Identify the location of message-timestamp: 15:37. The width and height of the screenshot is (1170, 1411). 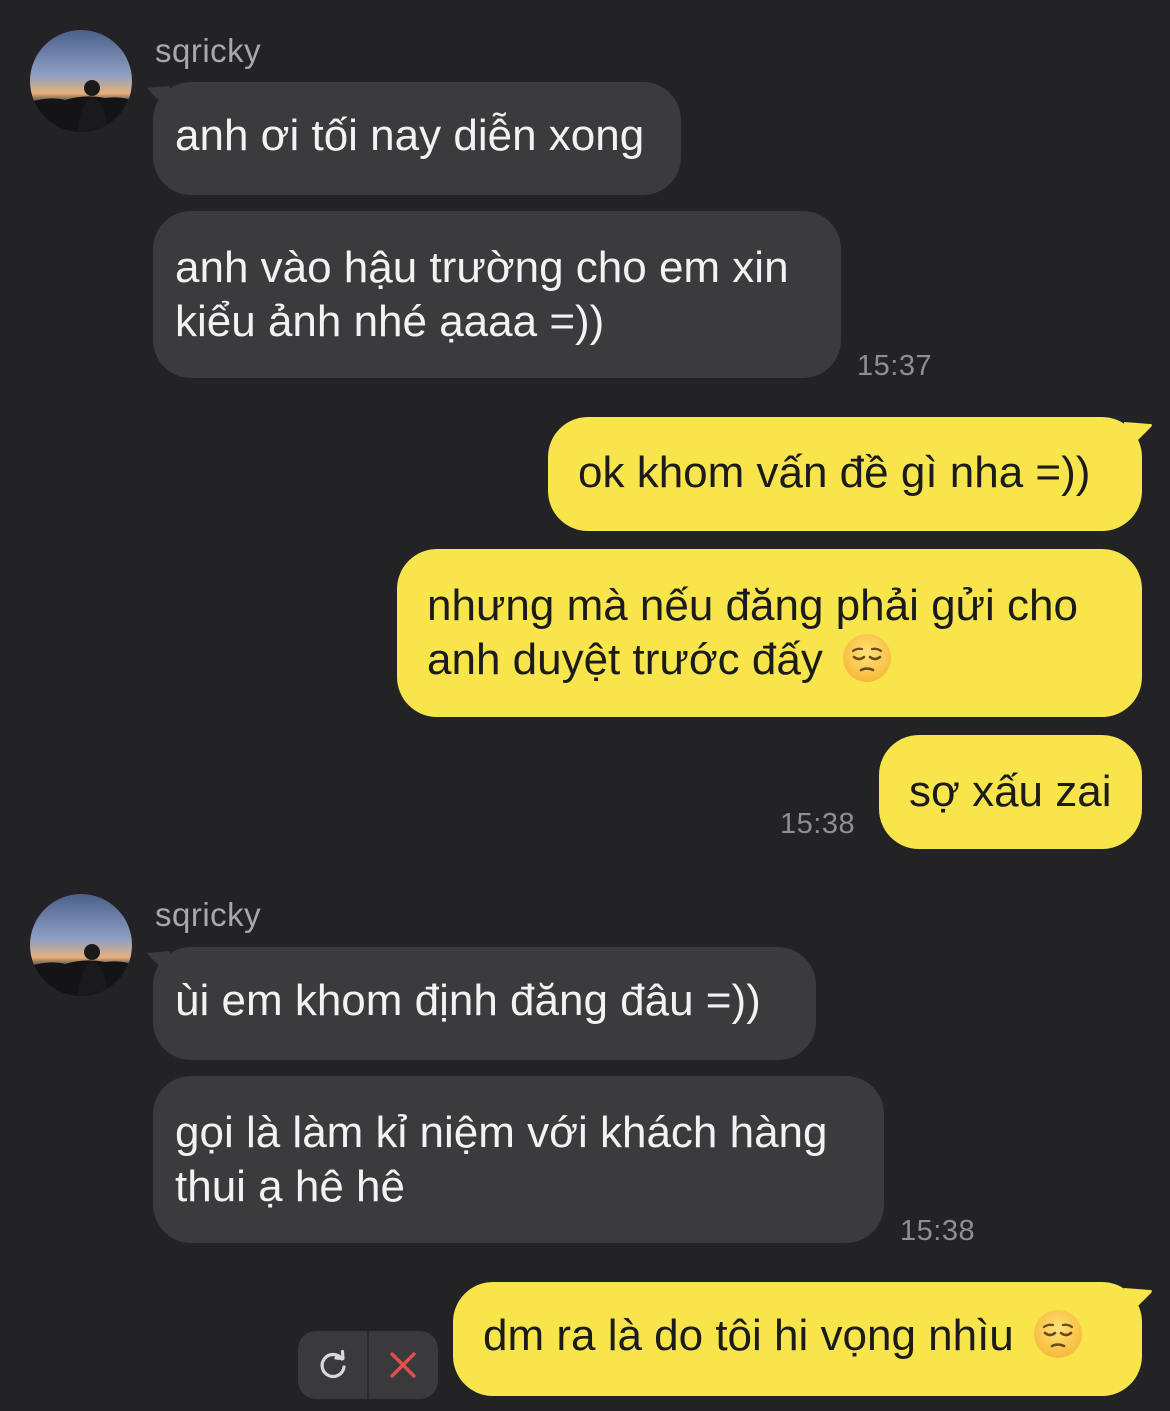
(895, 366).